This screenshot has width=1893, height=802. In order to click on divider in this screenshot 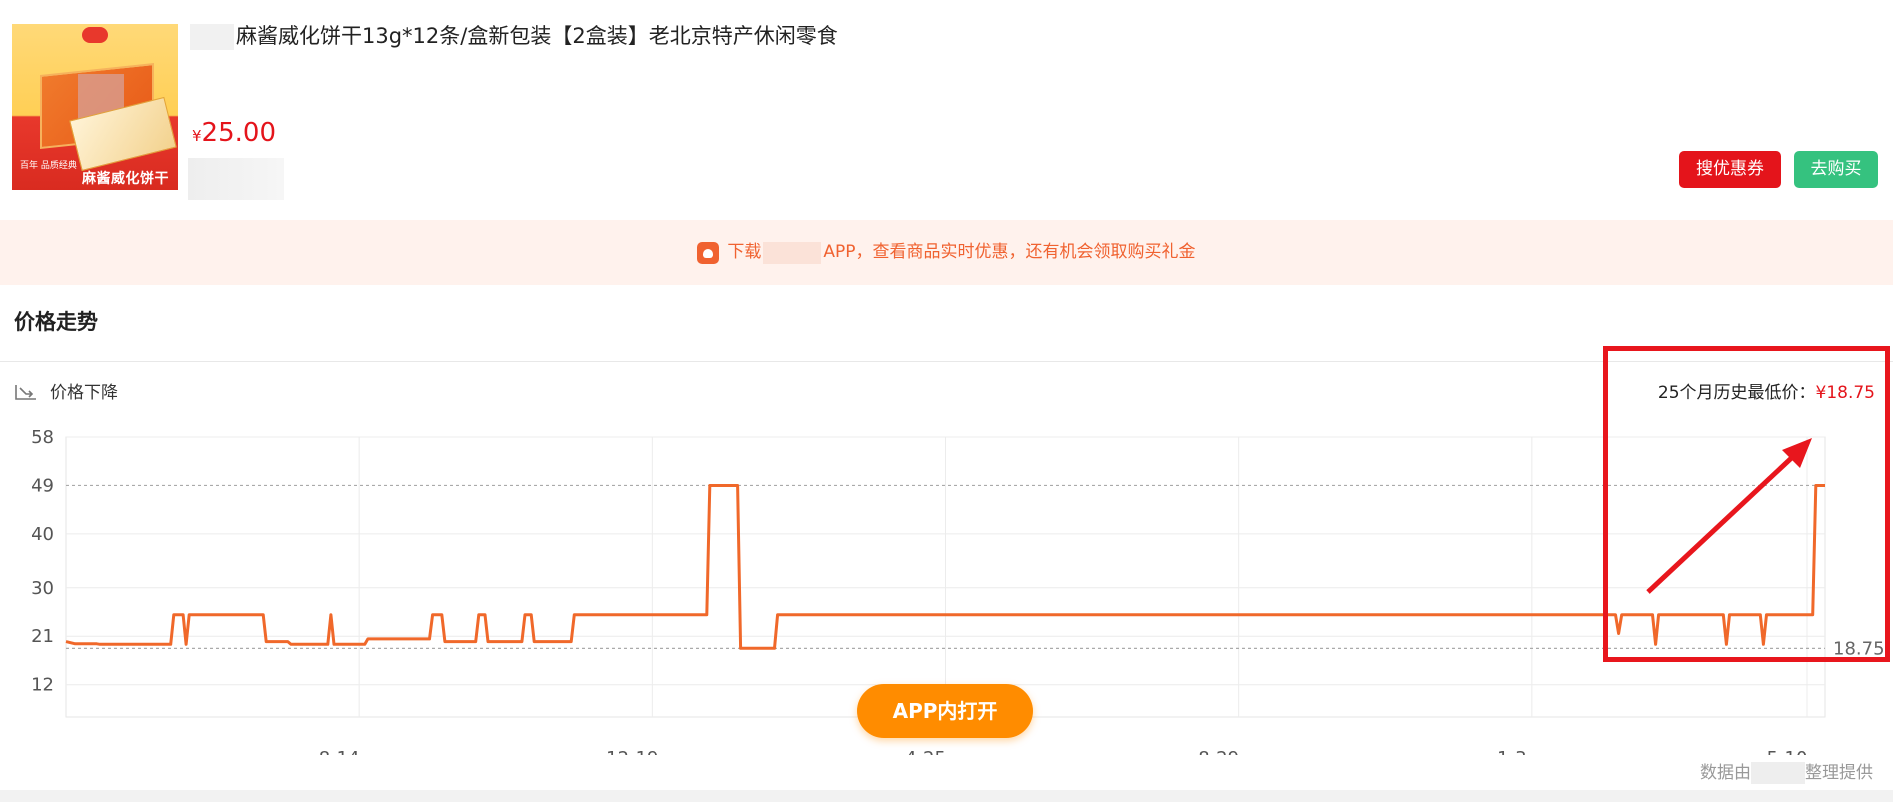, I will do `click(946, 361)`.